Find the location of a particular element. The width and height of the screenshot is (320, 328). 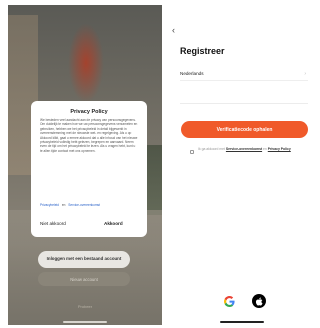

accept-button: Akkoord is located at coordinates (113, 223).